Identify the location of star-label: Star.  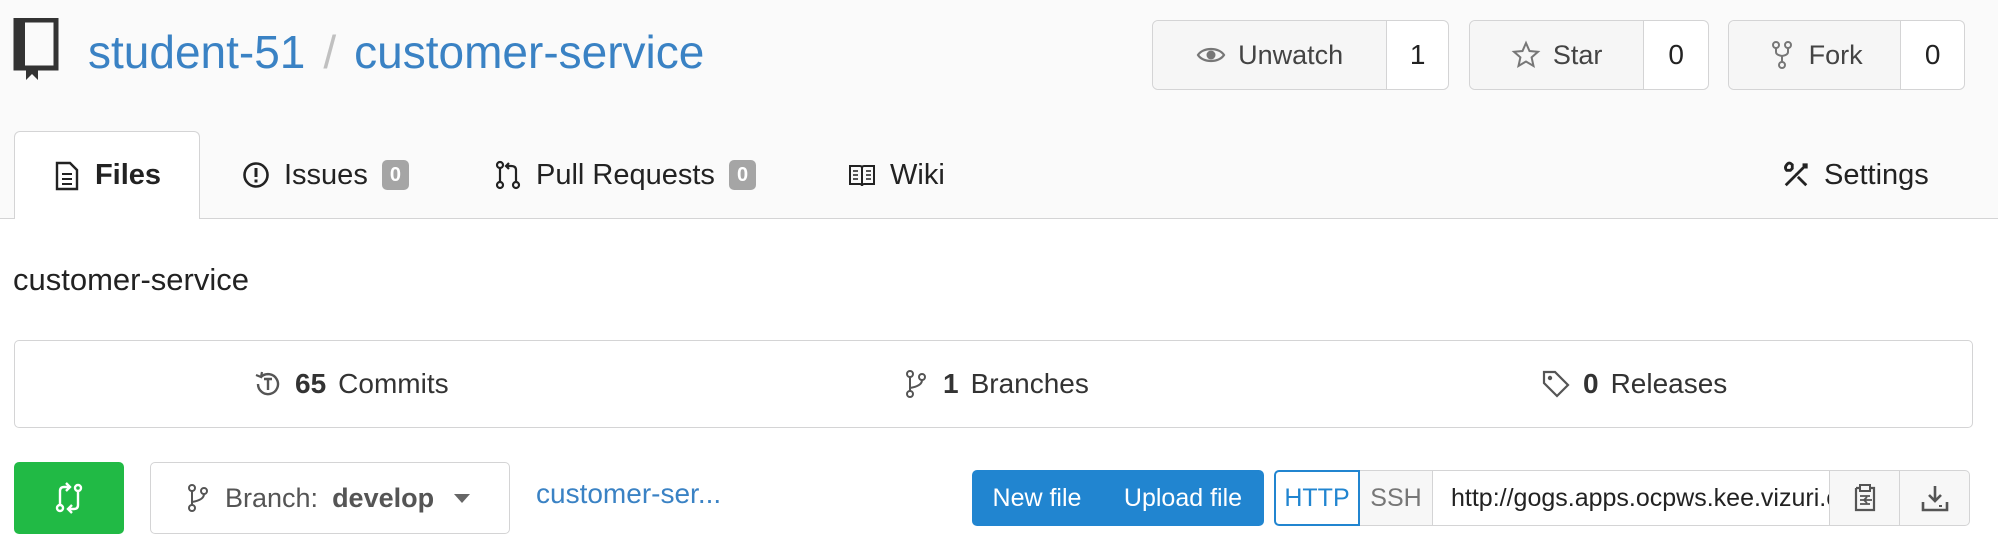
(1577, 54).